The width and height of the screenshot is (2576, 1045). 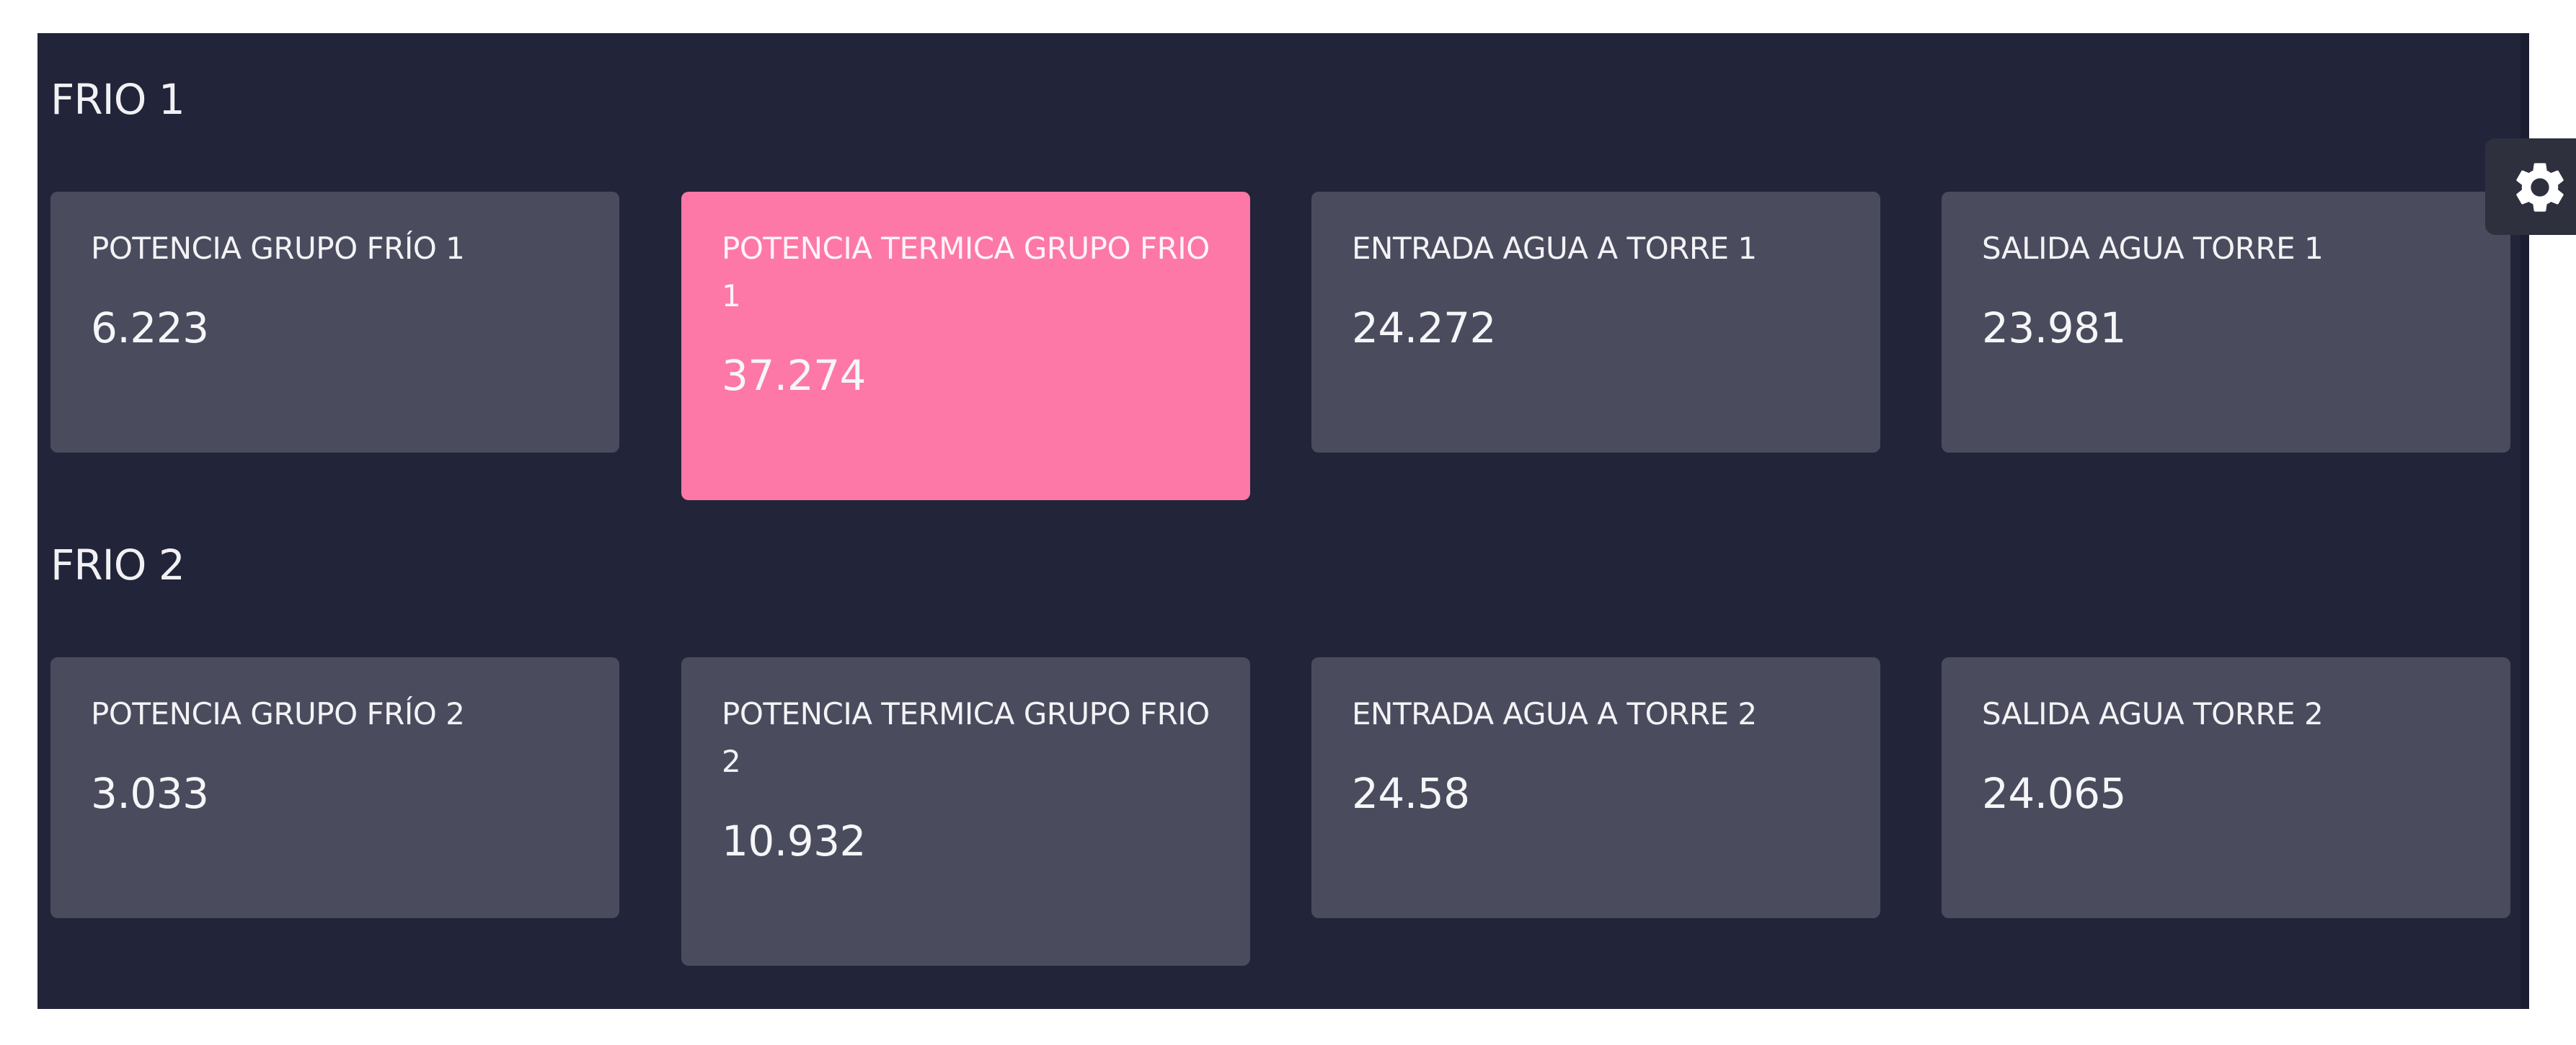 I want to click on section-title-frio-2: FRIO 2, so click(x=117, y=565).